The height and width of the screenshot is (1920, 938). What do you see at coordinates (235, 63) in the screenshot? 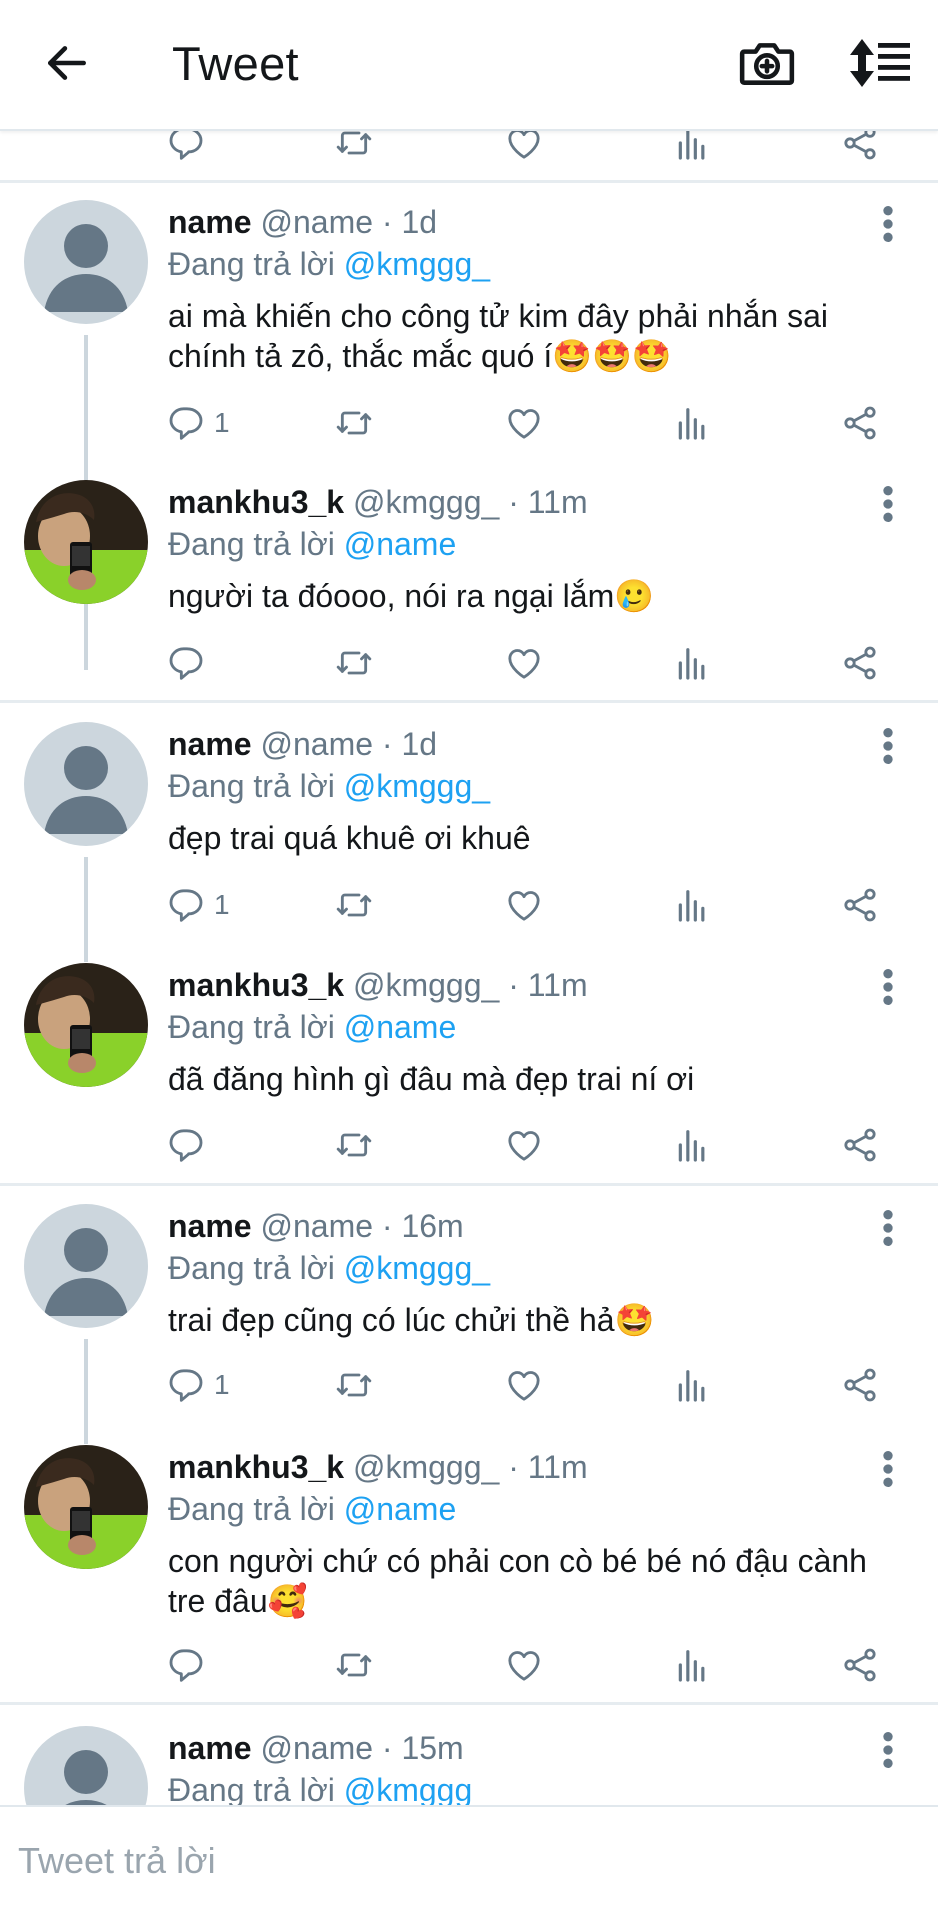
I see `page-title: Tweet` at bounding box center [235, 63].